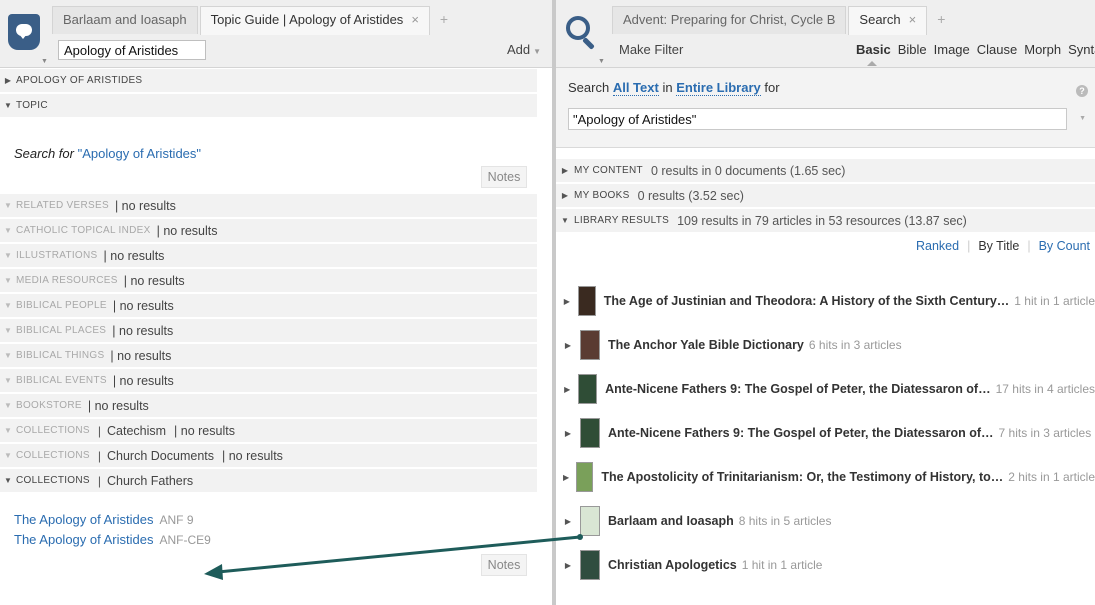 The image size is (1095, 605). I want to click on topic-input, so click(132, 50).